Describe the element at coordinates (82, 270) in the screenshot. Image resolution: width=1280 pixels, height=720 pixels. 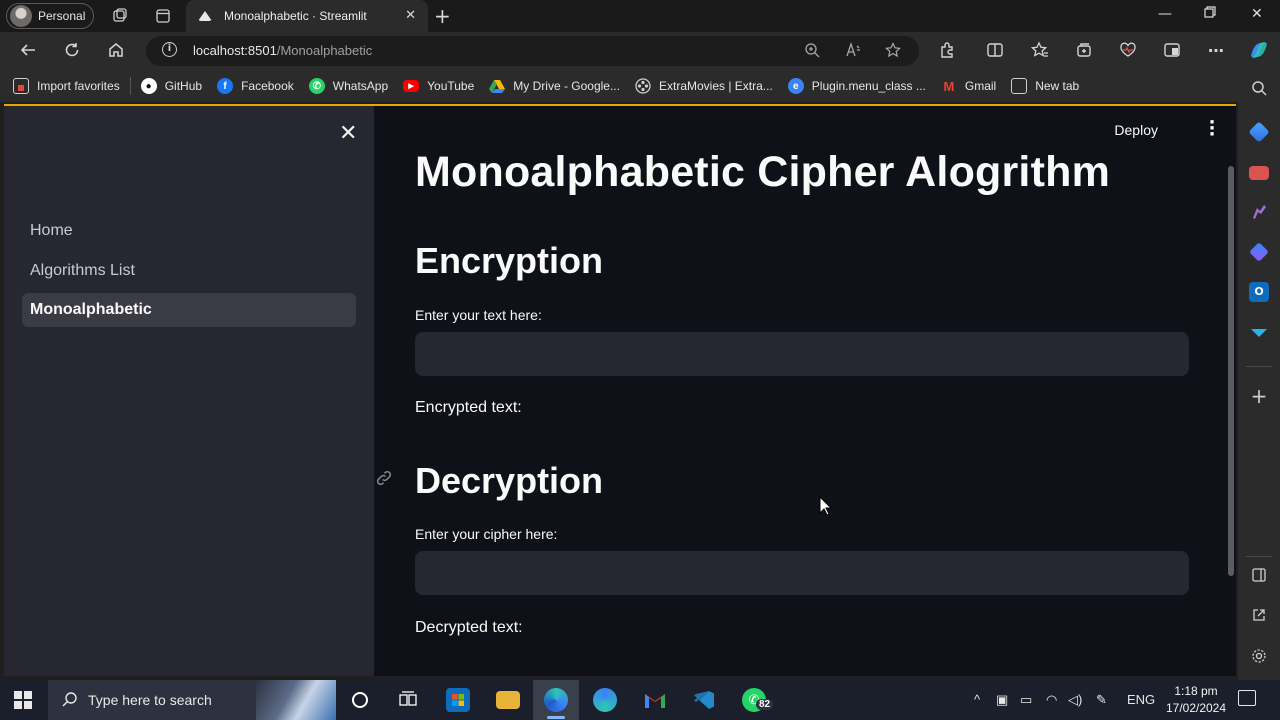
I see `sidebar-item-label: Algorithms List` at that location.